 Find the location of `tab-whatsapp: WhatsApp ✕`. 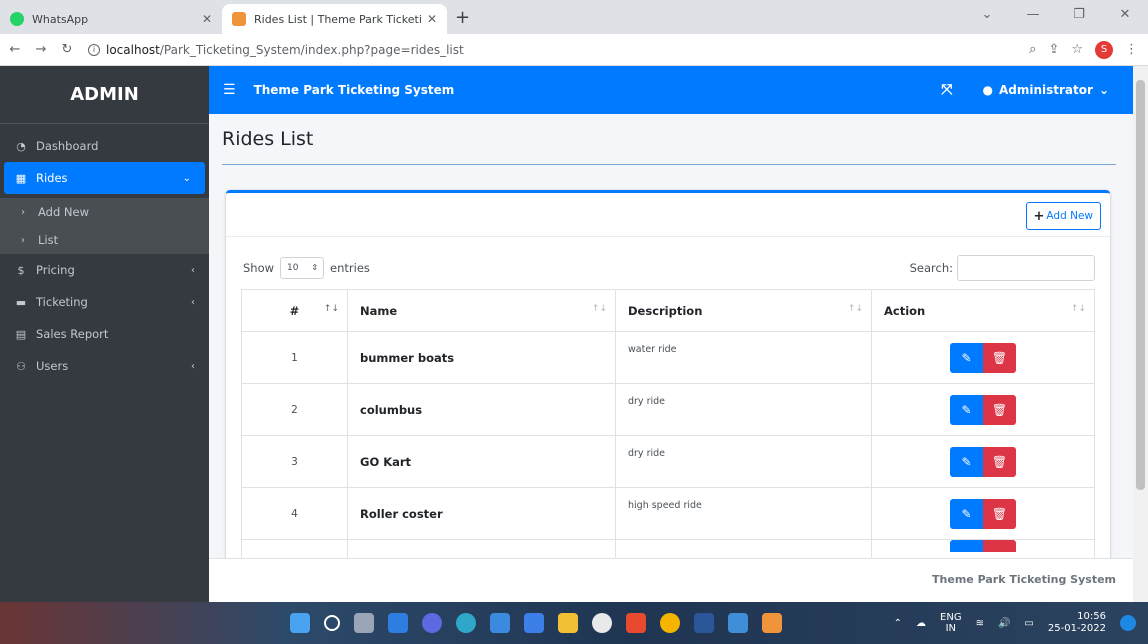

tab-whatsapp: WhatsApp ✕ is located at coordinates (111, 19).